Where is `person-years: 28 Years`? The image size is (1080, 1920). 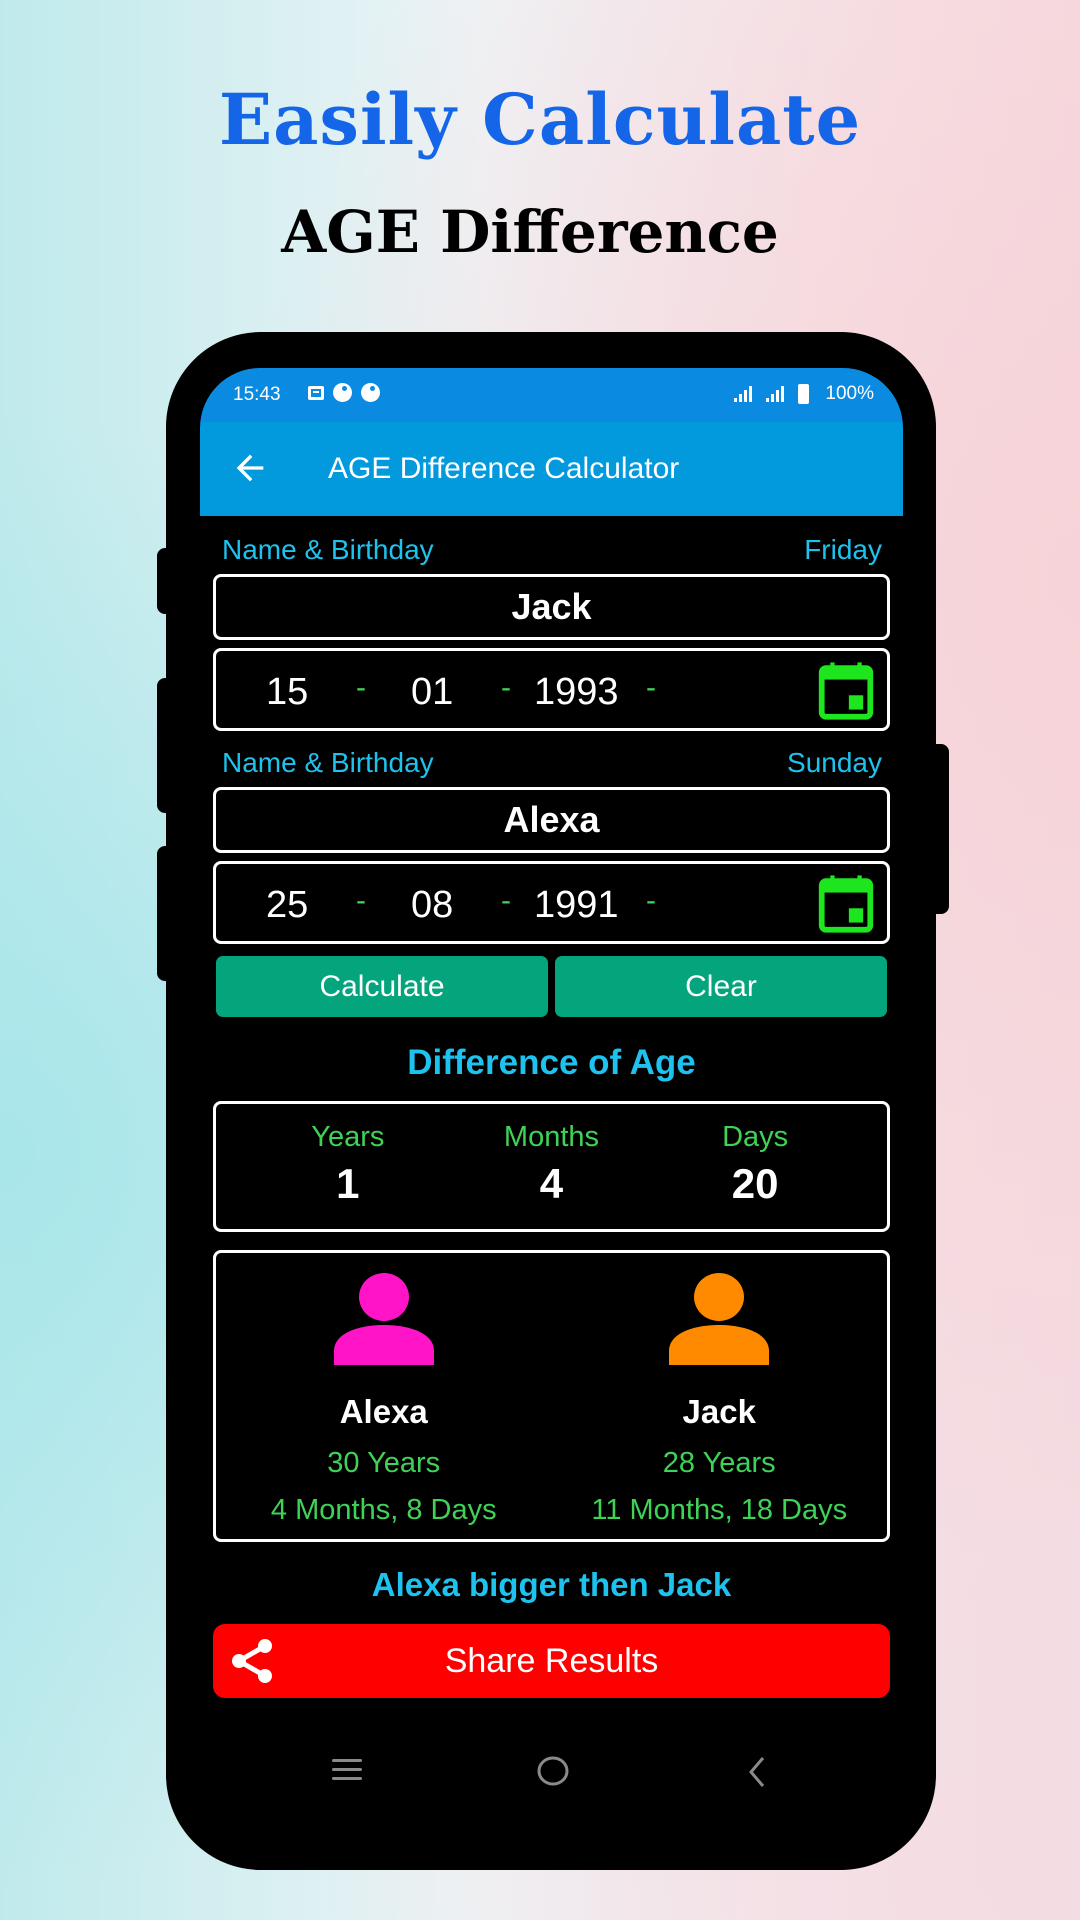 person-years: 28 Years is located at coordinates (719, 1463).